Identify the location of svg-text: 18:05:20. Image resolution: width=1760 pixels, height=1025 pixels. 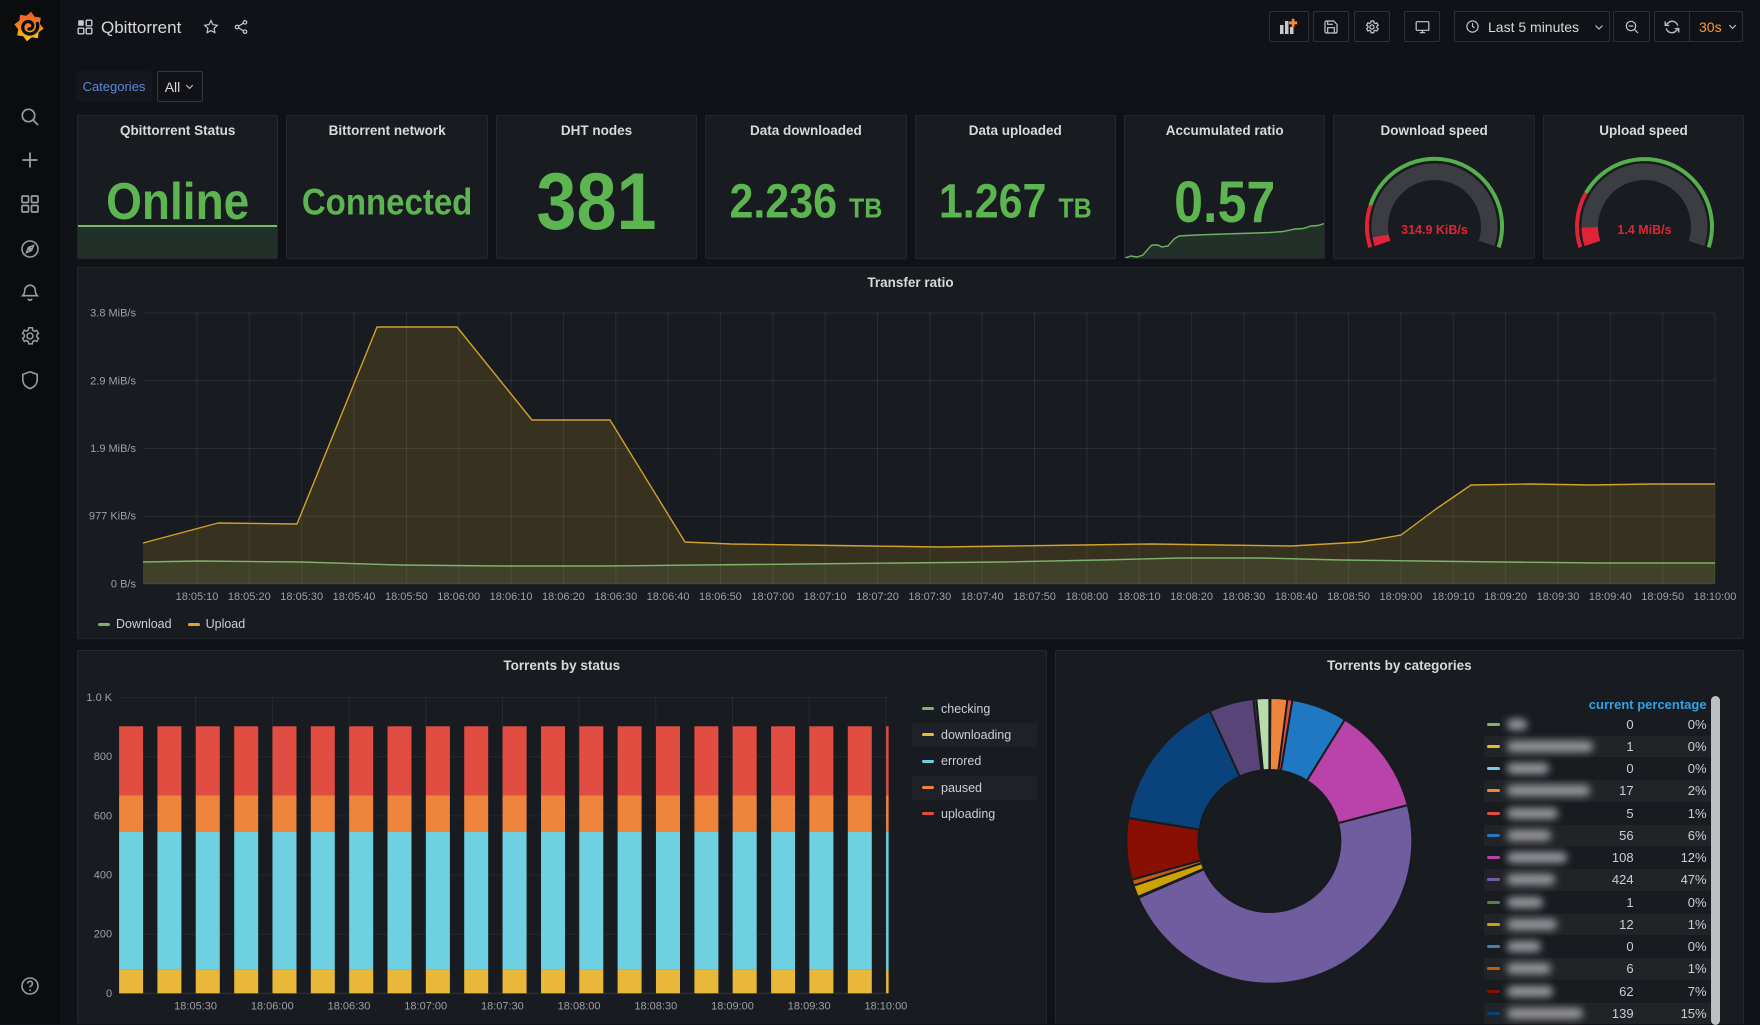
(249, 597).